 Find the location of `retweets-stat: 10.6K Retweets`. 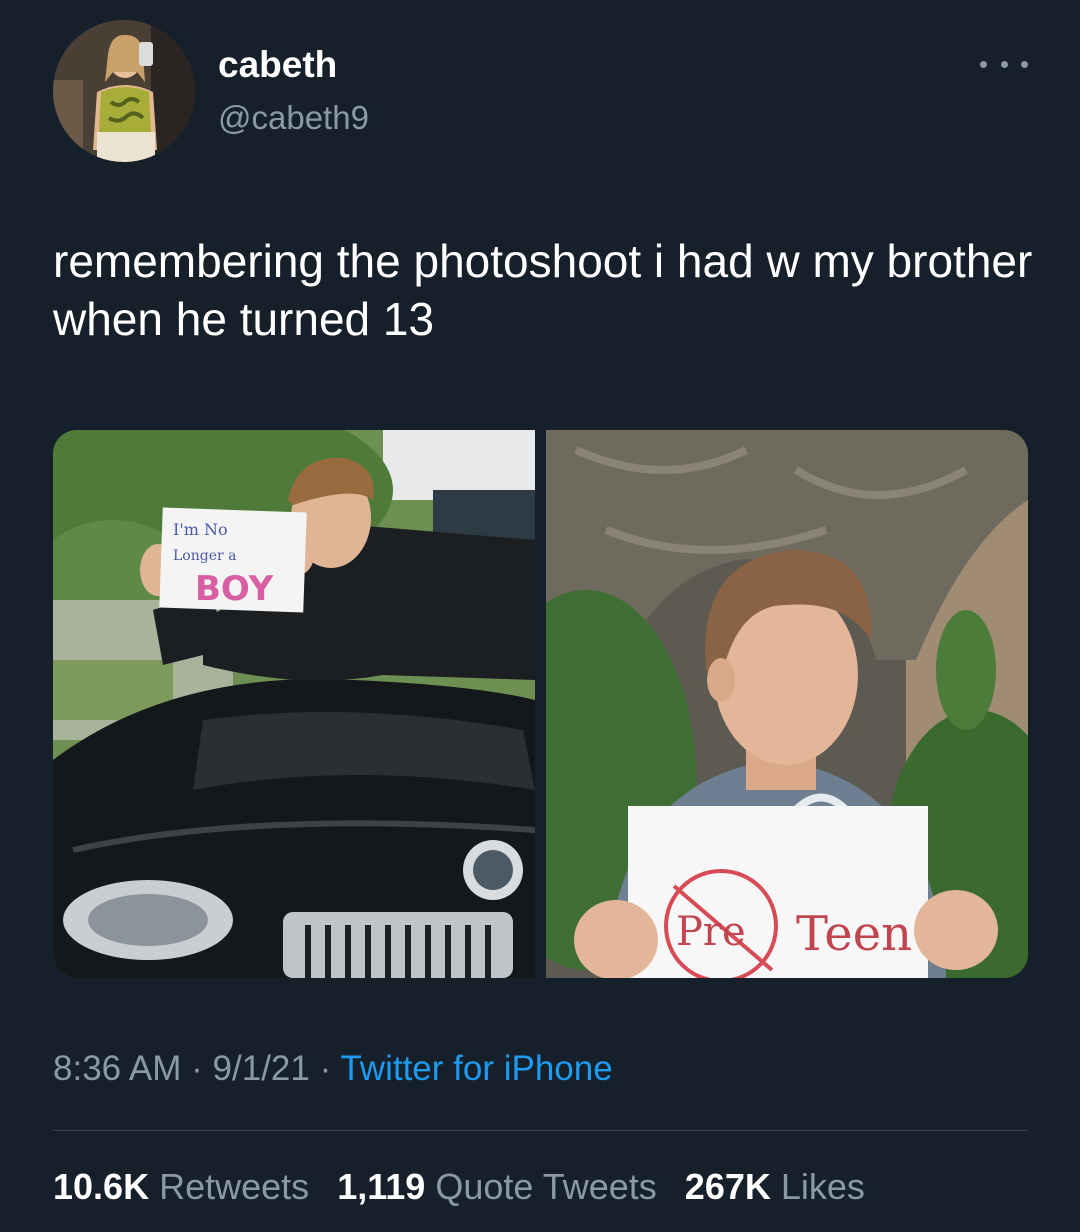

retweets-stat: 10.6K Retweets is located at coordinates (181, 1186).